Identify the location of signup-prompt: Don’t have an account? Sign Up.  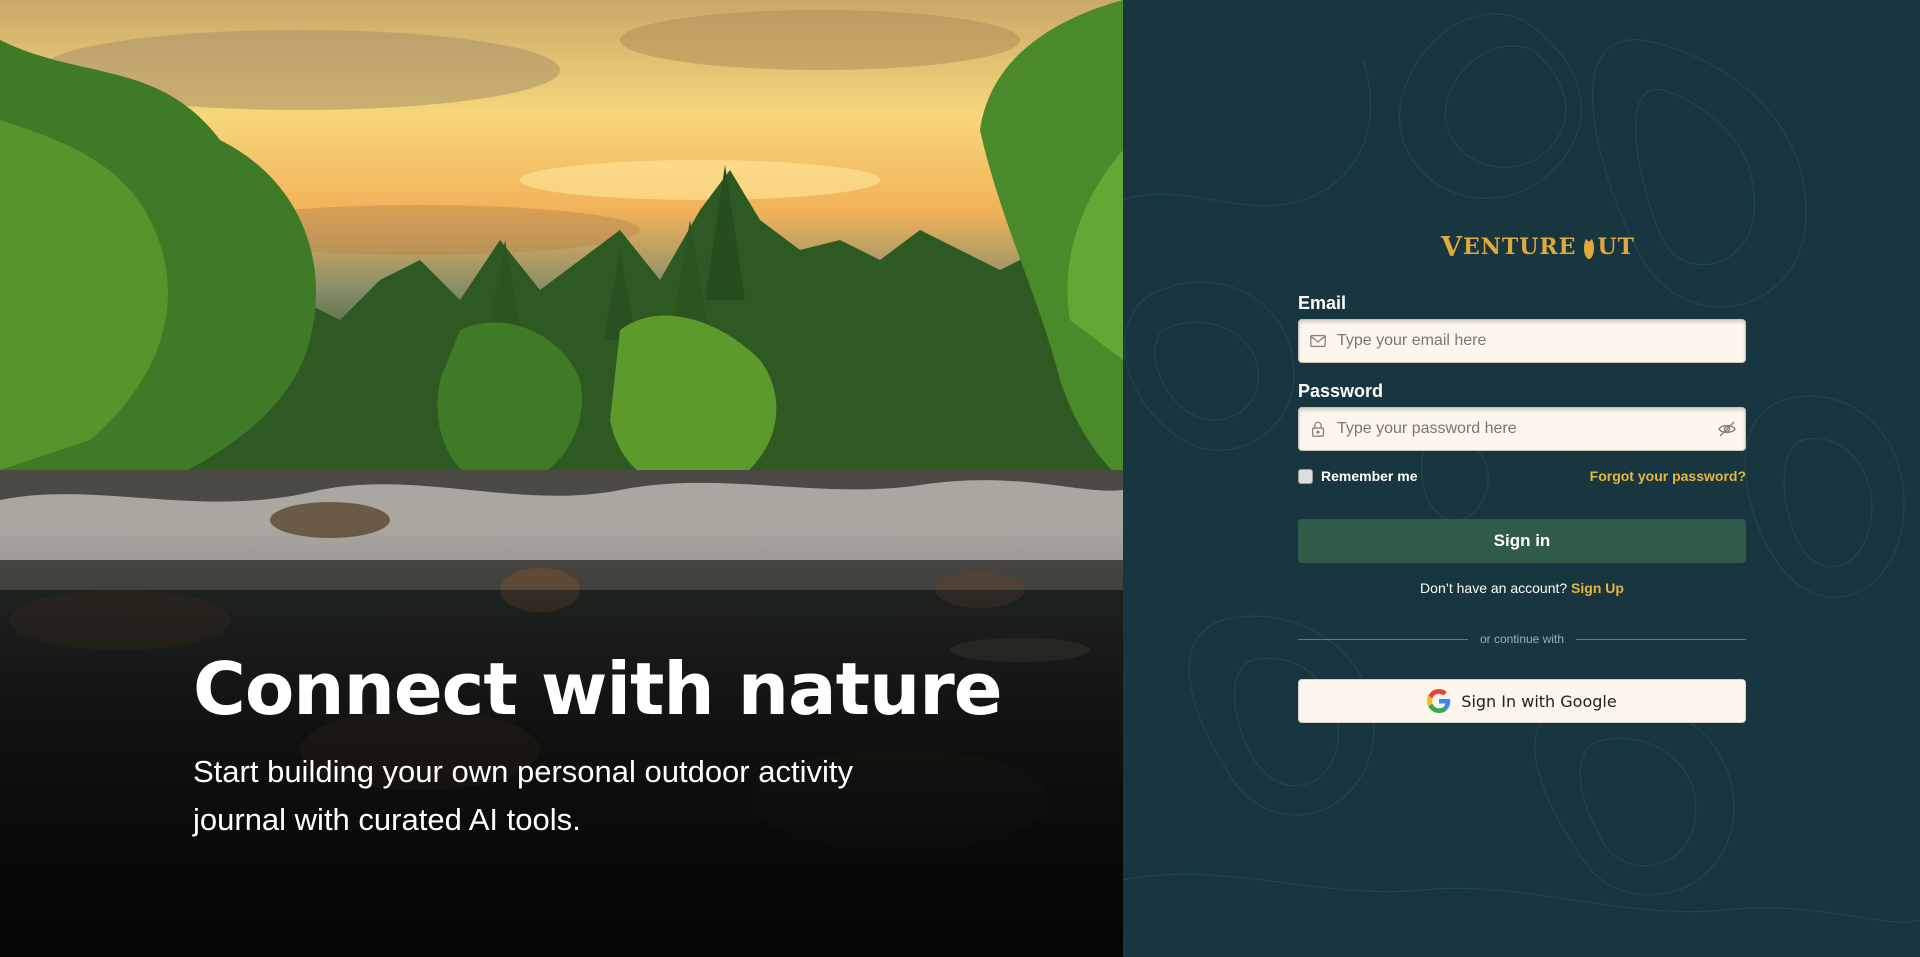
(1522, 588).